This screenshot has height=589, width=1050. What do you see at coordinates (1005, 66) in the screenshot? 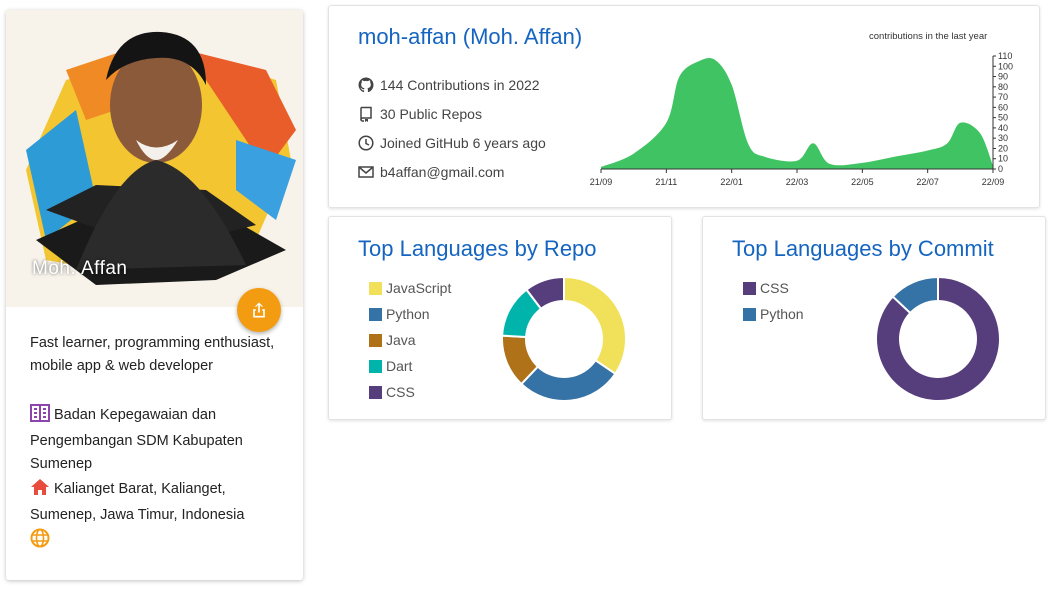
I see `y-tick-label: 100` at bounding box center [1005, 66].